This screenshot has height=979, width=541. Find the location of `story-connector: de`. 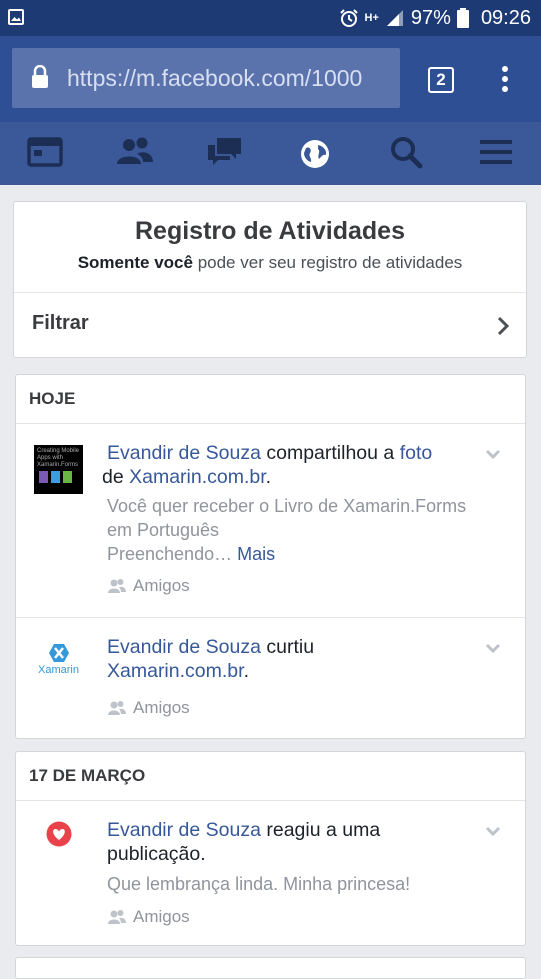

story-connector: de is located at coordinates (116, 477).